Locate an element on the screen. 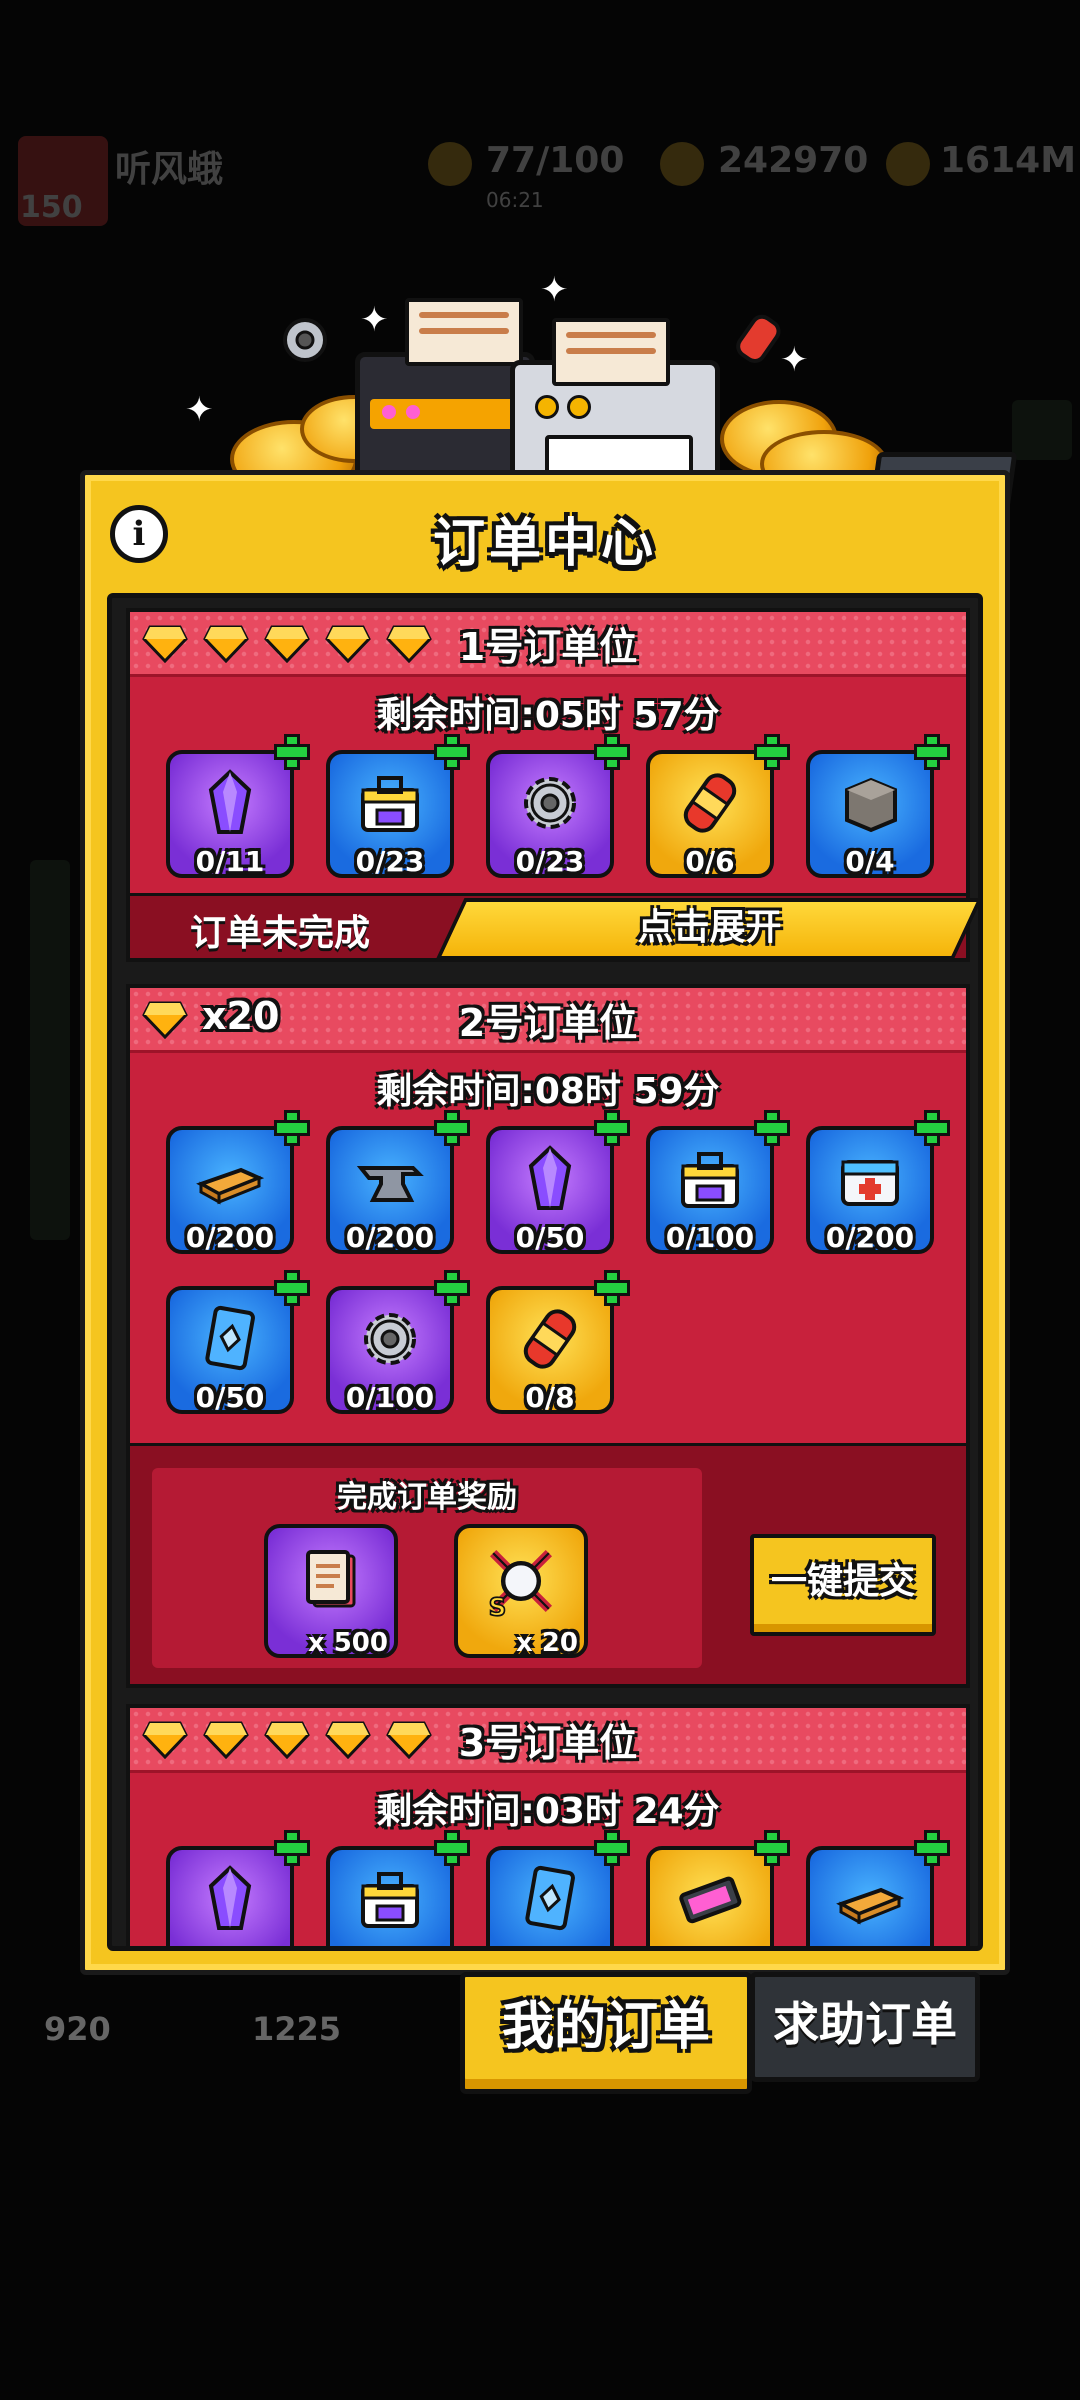 Image resolution: width=1080 pixels, height=2400 pixels. background-hud: 听风蛾 150 77/100 06:21 242970 1614M is located at coordinates (540, 180).